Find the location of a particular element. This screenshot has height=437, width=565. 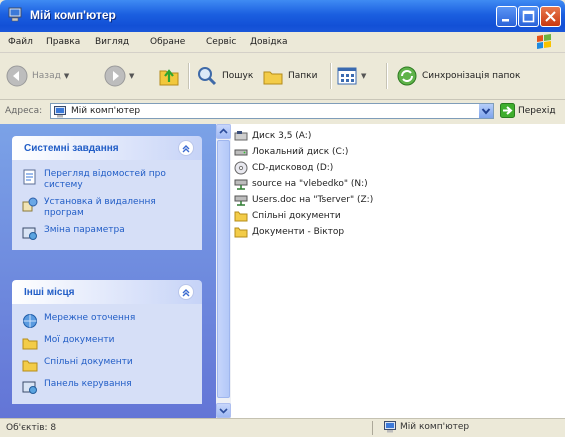

file-label: Документи - Віктор is located at coordinates (298, 232).